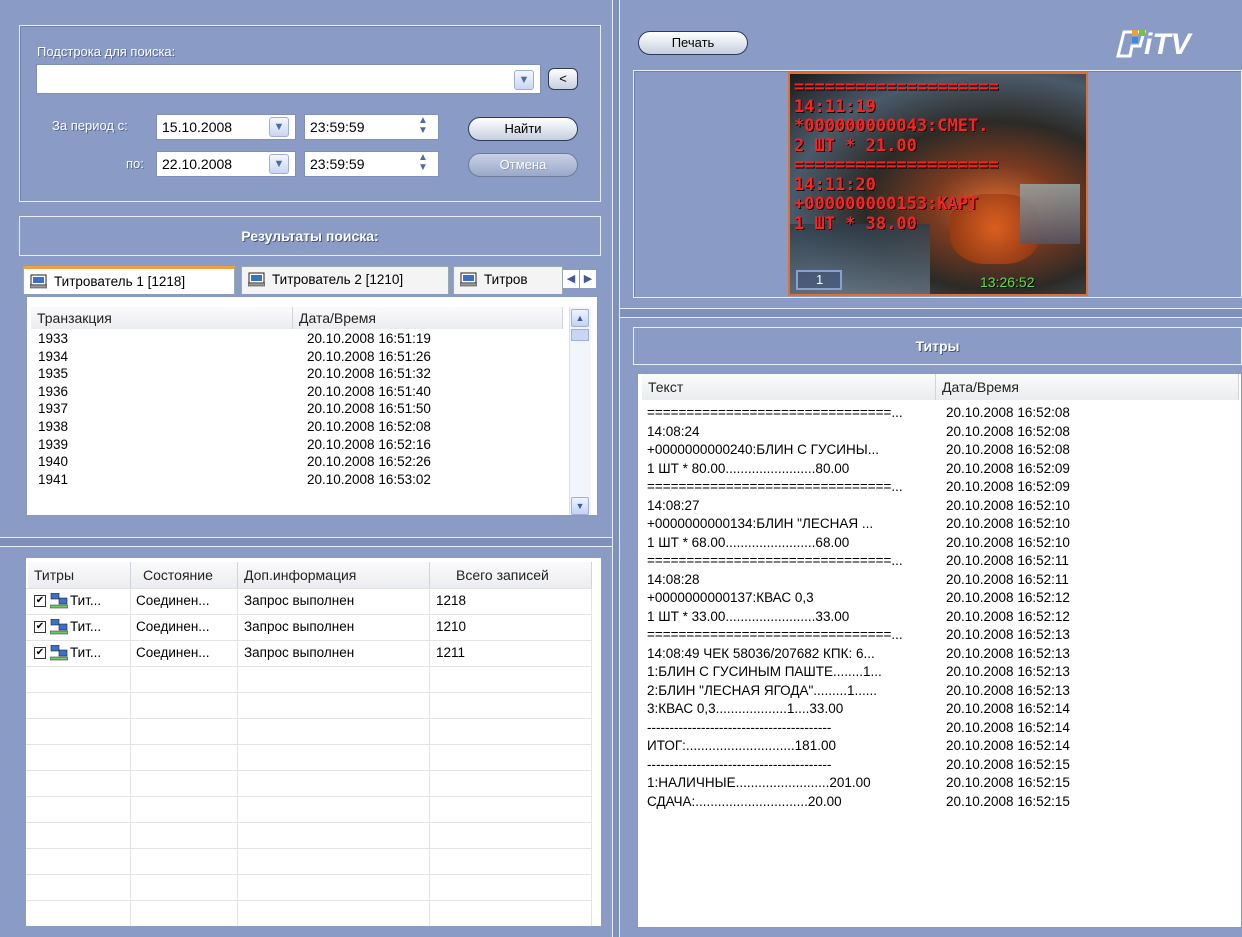  What do you see at coordinates (886, 204) in the screenshot?
I see `overlay-line: +000000000153:КАРТ` at bounding box center [886, 204].